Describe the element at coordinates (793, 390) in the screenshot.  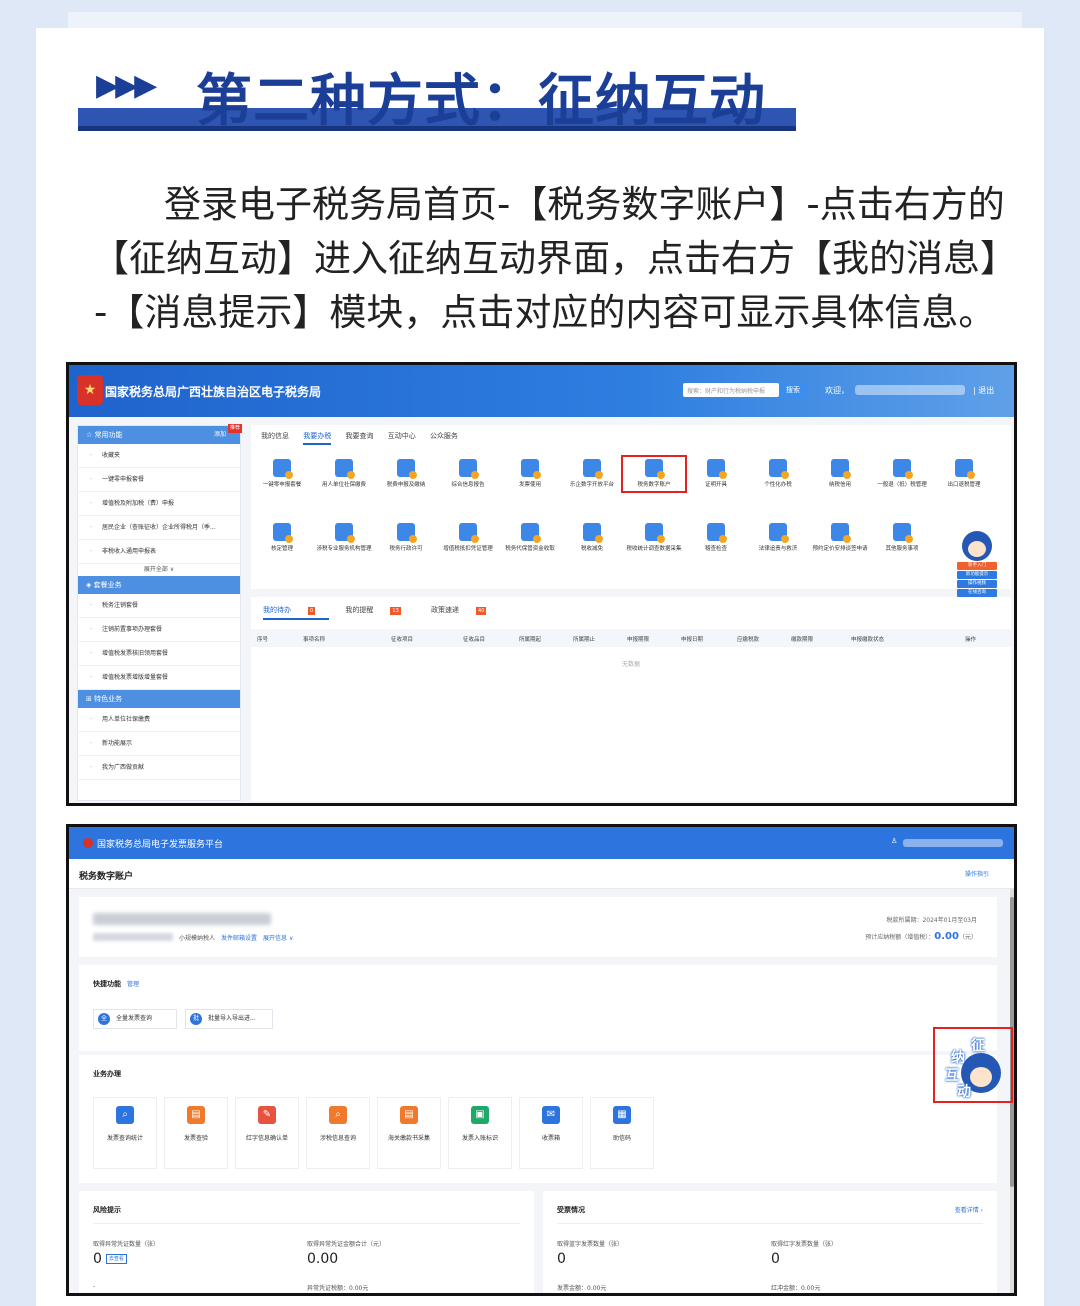
I see `search-button: 搜索` at that location.